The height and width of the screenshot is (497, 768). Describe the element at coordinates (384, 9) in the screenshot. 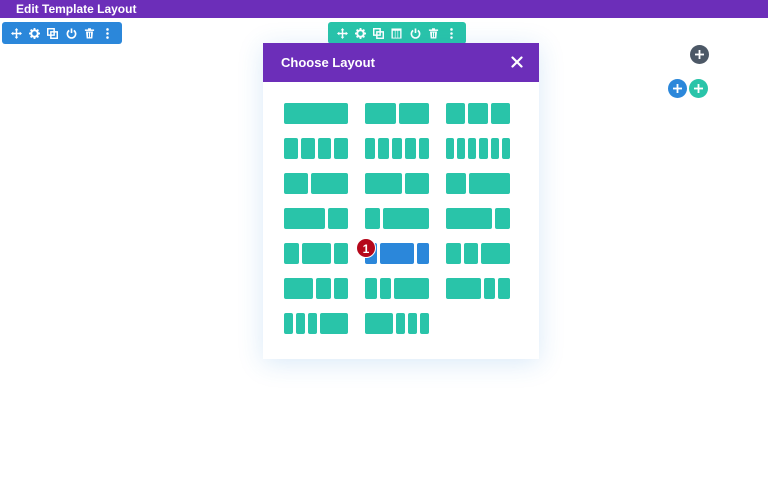

I see `top-bar: Edit Template Layout` at that location.